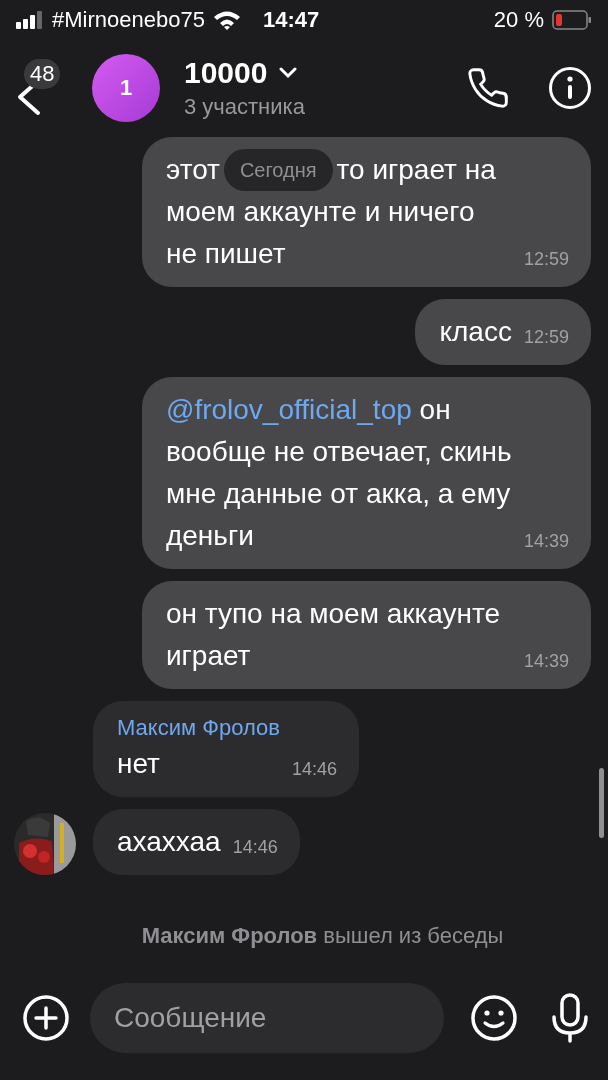 The width and height of the screenshot is (608, 1080). What do you see at coordinates (244, 107) in the screenshot?
I see `member-count: 3 участника` at bounding box center [244, 107].